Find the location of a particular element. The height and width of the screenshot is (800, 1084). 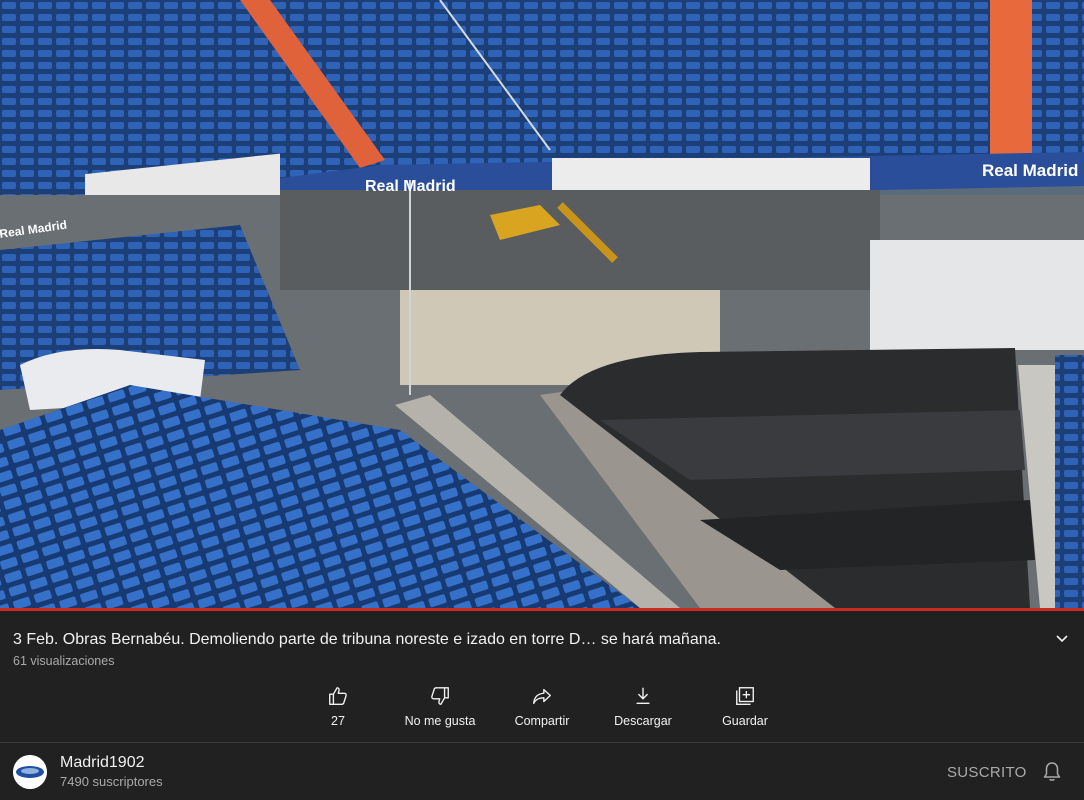

channel-row: Madrid1902 7490 suscriptores SUSCRITO is located at coordinates (542, 771).